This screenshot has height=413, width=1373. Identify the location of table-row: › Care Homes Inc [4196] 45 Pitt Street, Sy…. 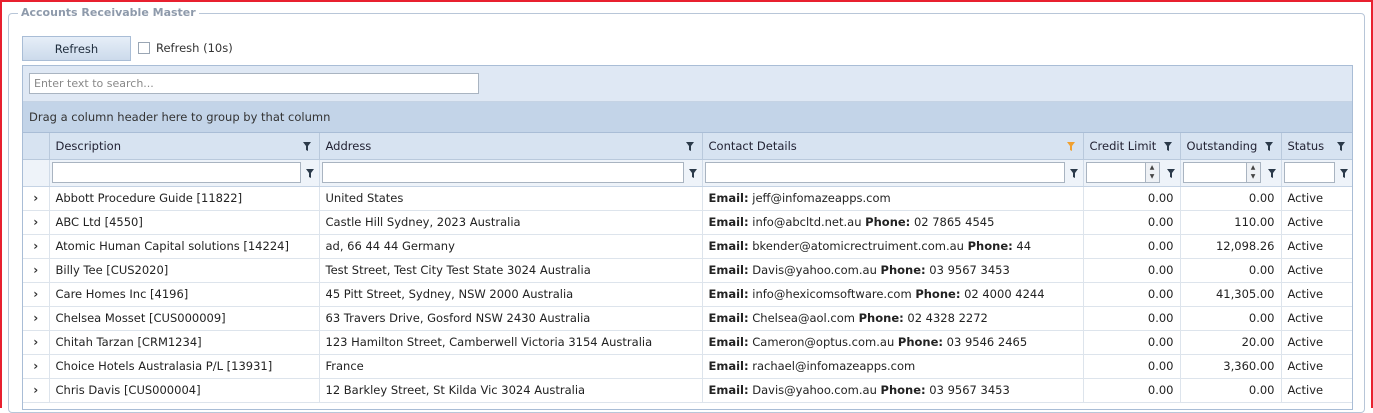
(687, 294).